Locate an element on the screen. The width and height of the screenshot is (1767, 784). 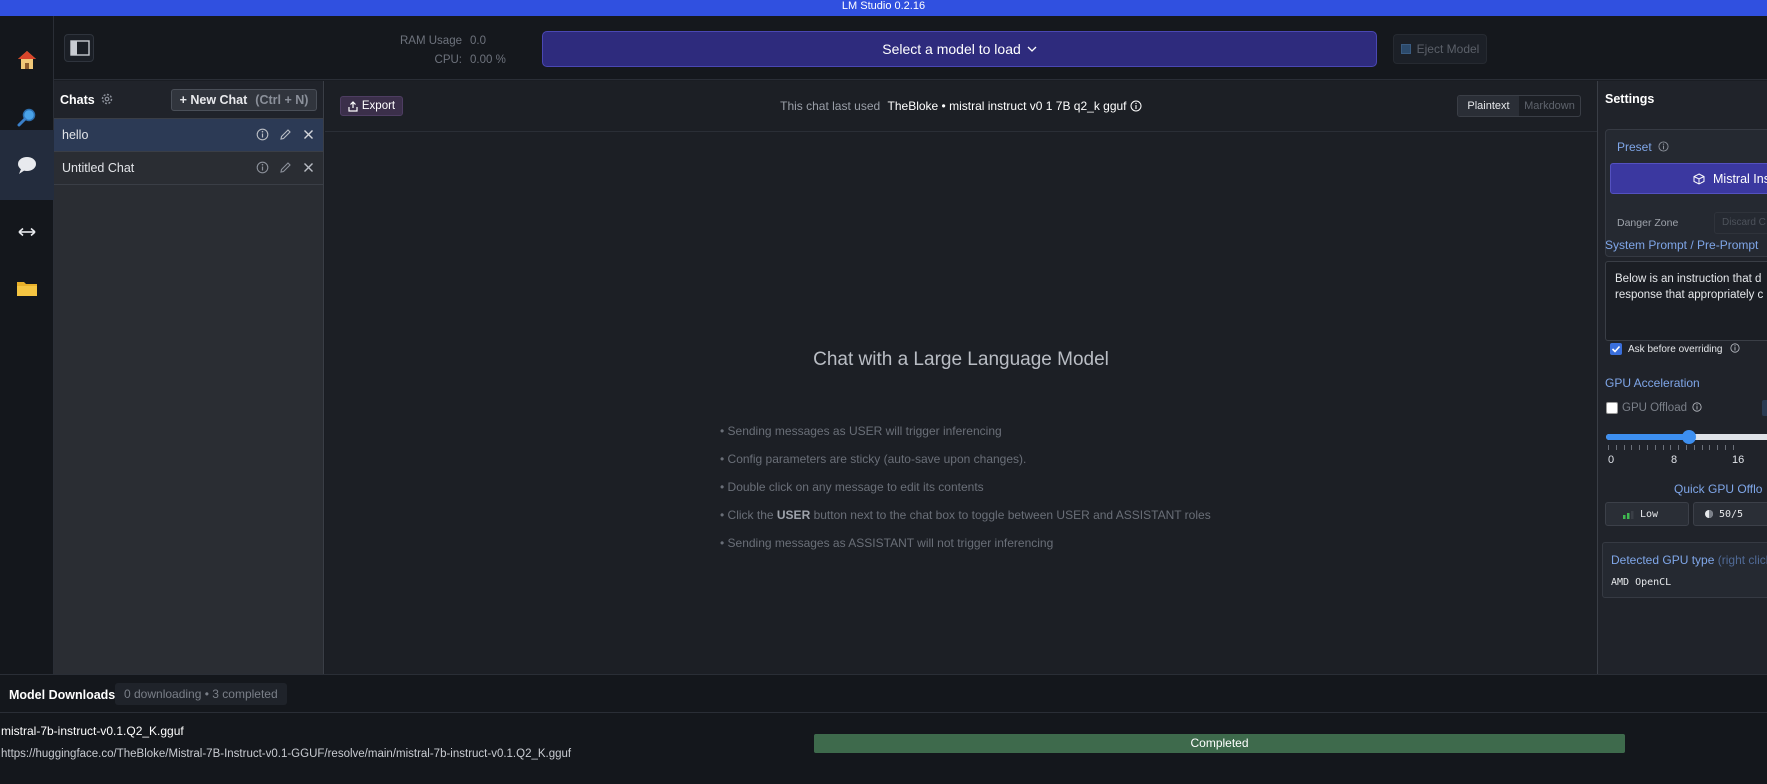
tip-user-bold: USER is located at coordinates (793, 515).